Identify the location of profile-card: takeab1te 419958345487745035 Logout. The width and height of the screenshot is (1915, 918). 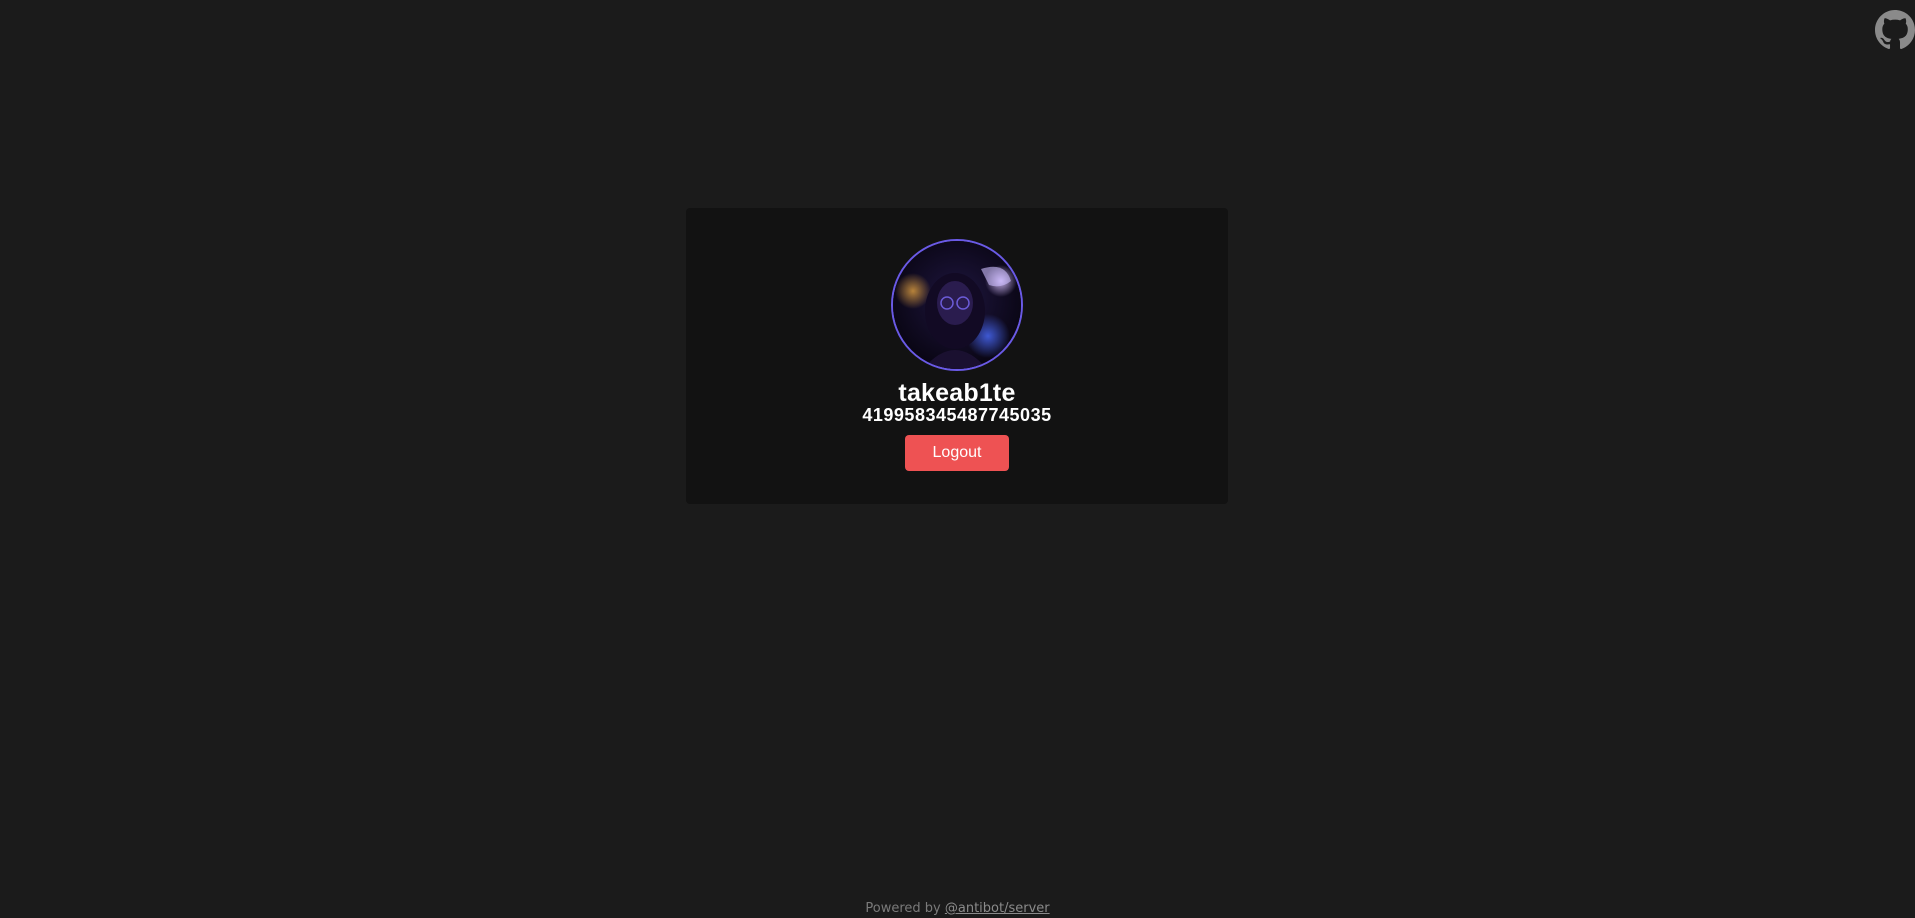
(957, 356).